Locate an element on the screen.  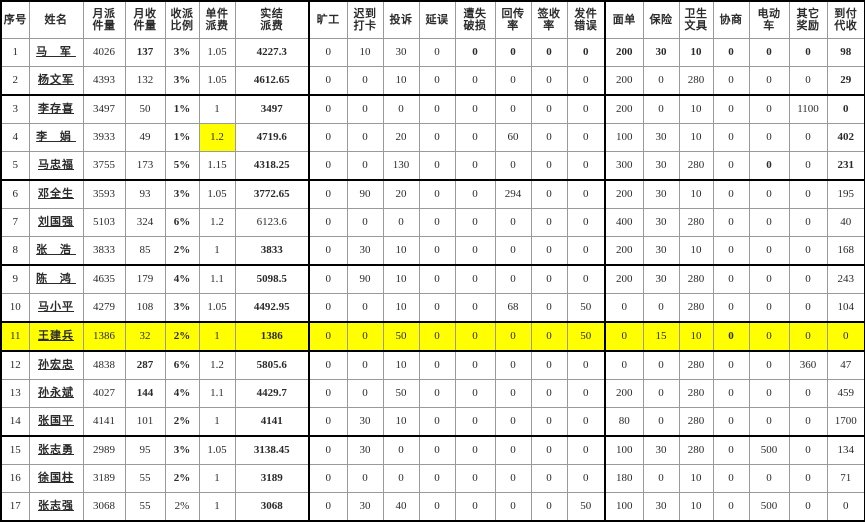
cell-late: 30 is located at coordinates (365, 251).